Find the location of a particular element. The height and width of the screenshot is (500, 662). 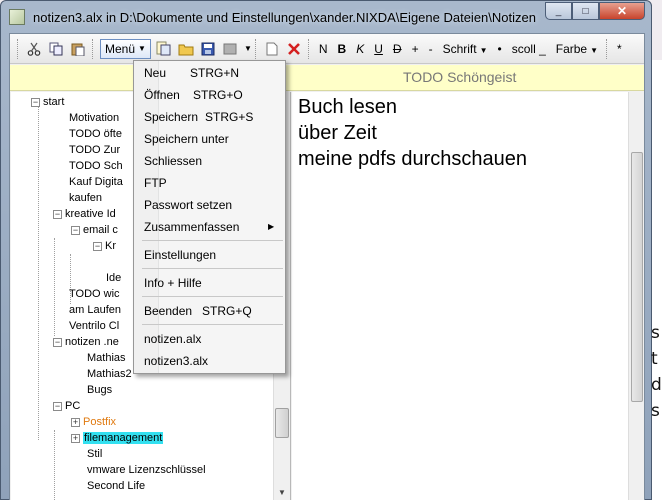

tree-item: TODO öfte is located at coordinates (95, 134).